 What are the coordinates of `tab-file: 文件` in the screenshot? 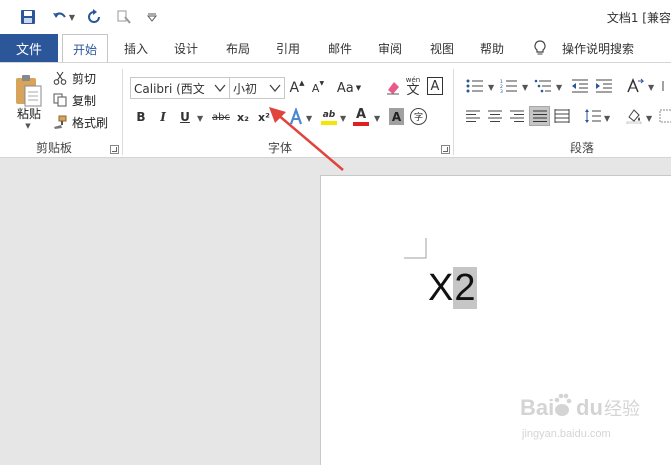 It's located at (29, 48).